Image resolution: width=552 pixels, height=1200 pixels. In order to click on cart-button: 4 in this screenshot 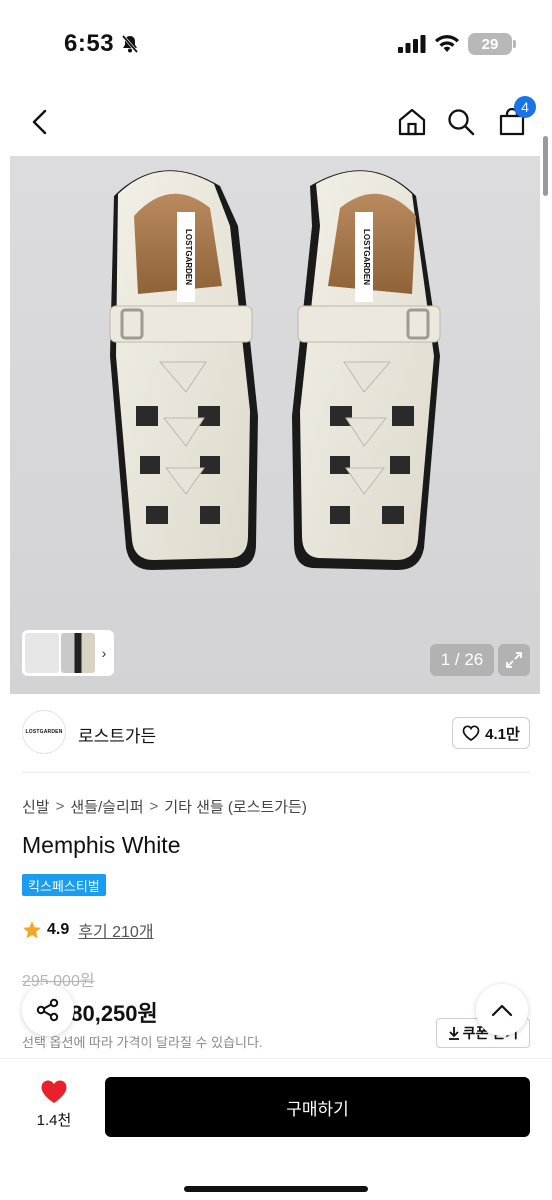, I will do `click(515, 118)`.